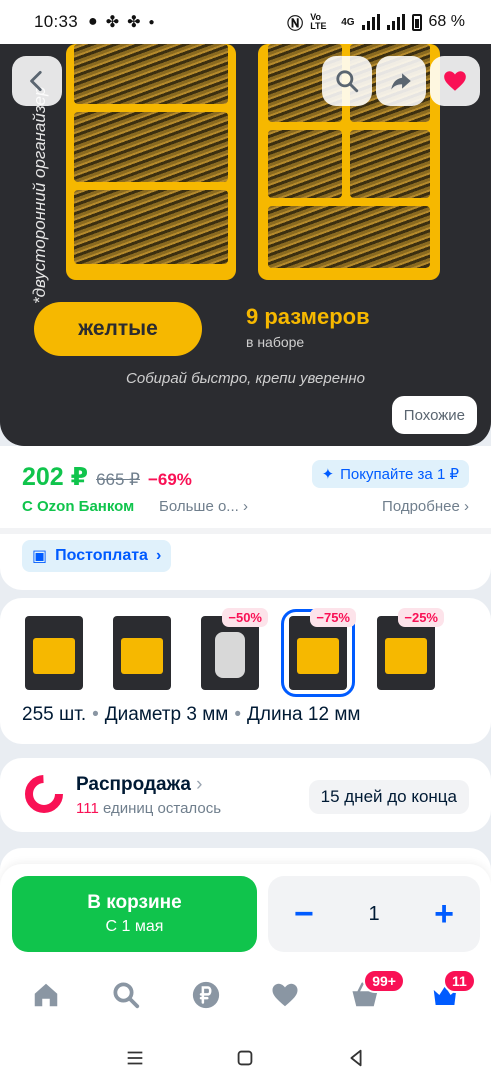 The height and width of the screenshot is (1090, 491). Describe the element at coordinates (409, 650) in the screenshot. I see `variant-thumb-5: −25%` at that location.